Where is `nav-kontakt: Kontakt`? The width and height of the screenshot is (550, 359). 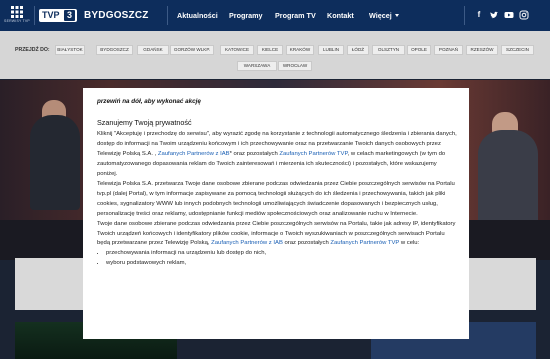
nav-kontakt: Kontakt is located at coordinates (340, 15).